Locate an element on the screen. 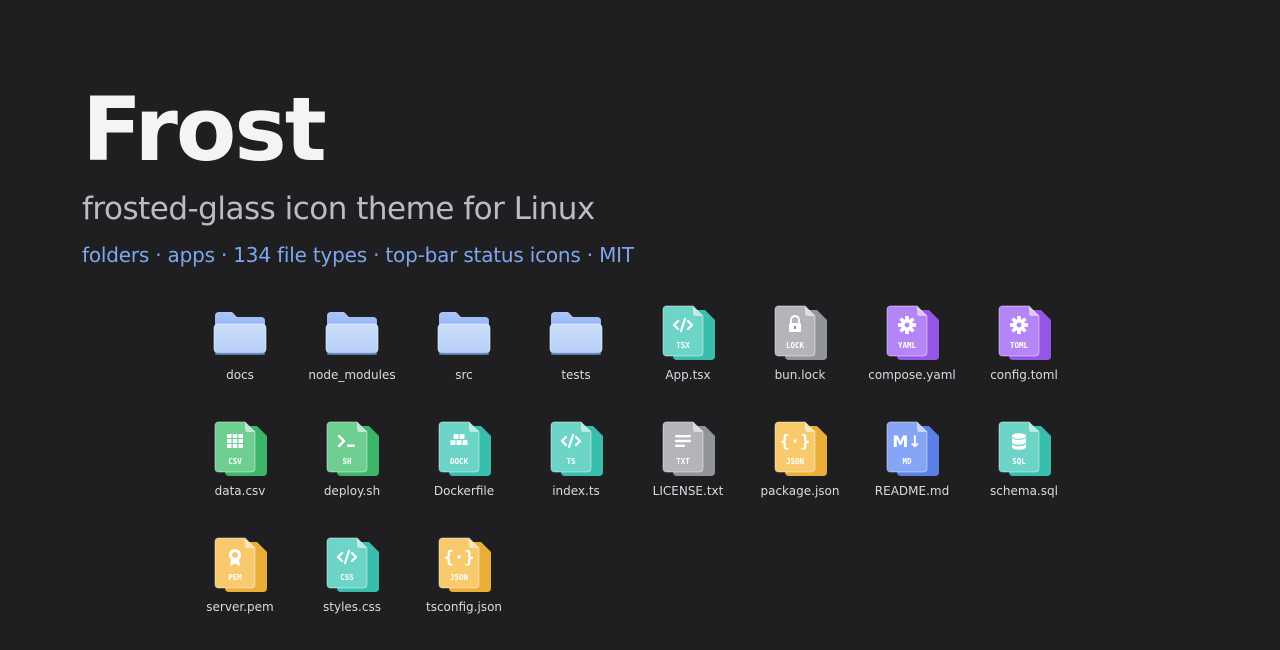 Image resolution: width=1280 pixels, height=650 pixels. folder-tile: src is located at coordinates (464, 360).